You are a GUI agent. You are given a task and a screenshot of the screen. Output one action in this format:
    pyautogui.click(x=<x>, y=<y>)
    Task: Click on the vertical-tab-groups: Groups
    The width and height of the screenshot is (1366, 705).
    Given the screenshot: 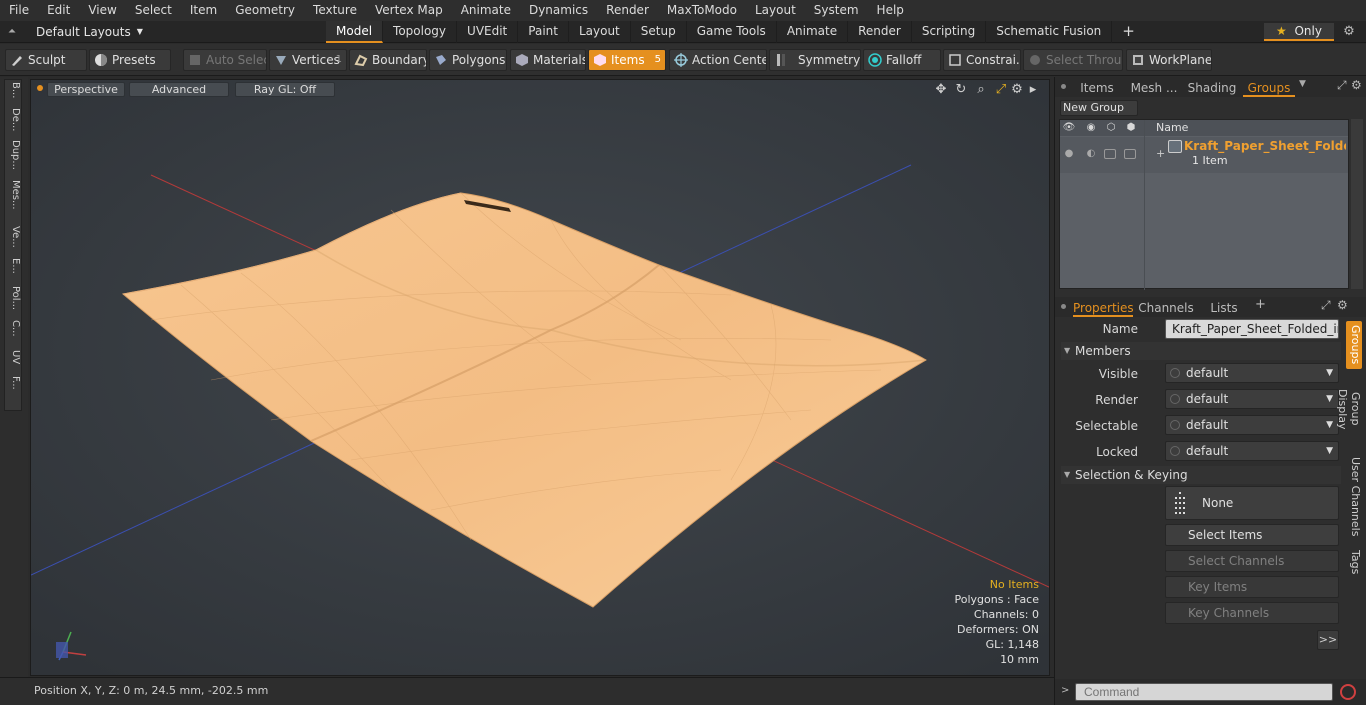 What is the action you would take?
    pyautogui.click(x=1354, y=345)
    